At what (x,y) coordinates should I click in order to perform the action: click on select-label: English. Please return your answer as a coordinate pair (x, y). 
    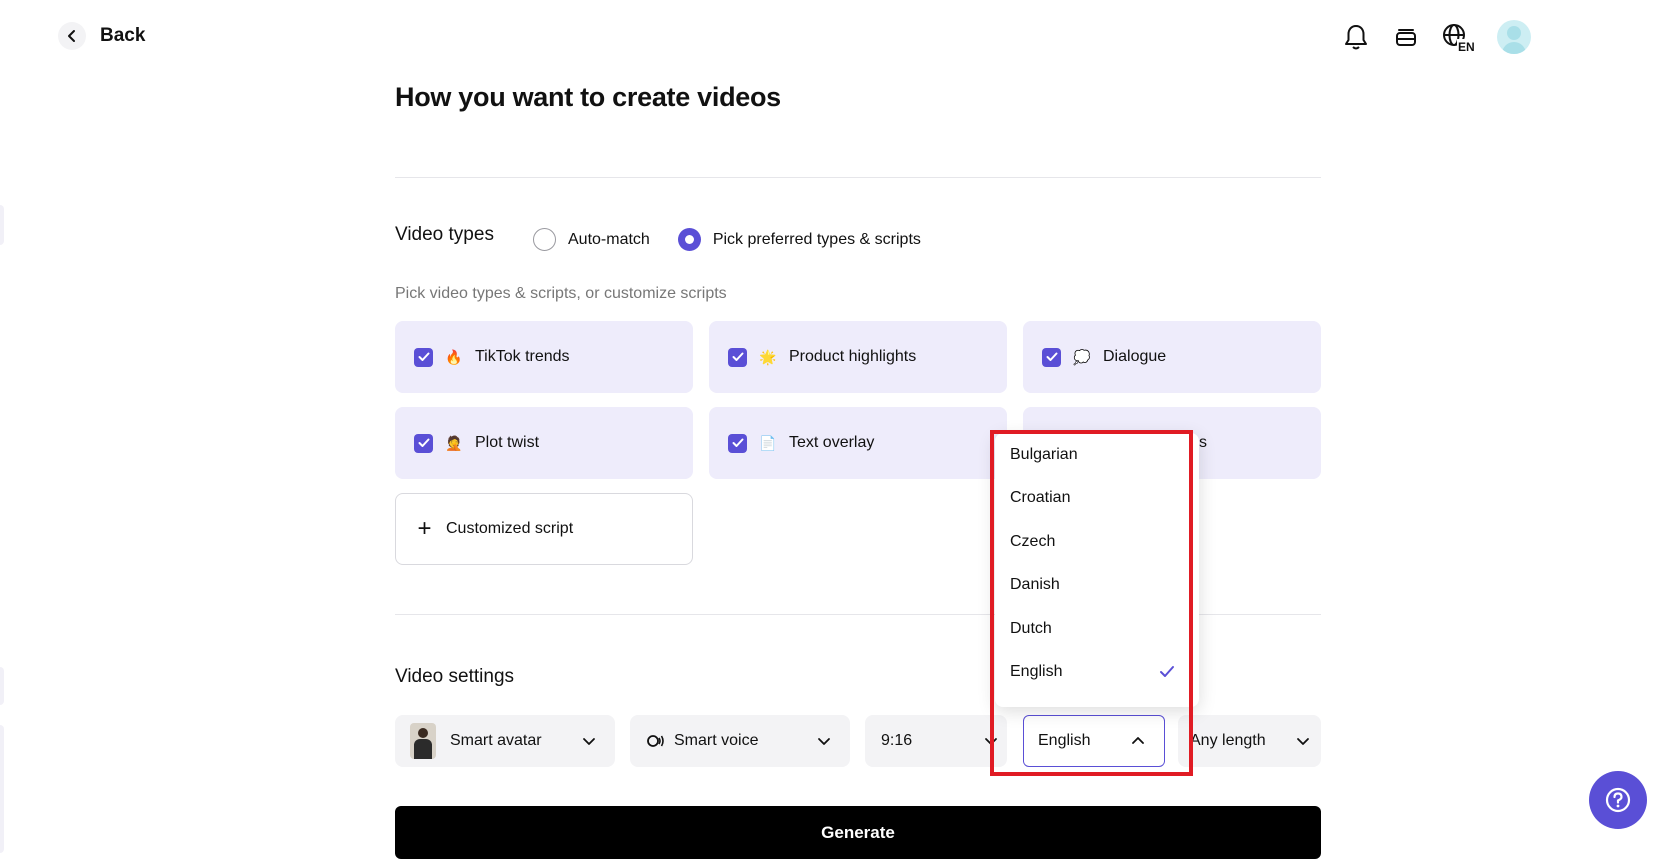
    Looking at the image, I should click on (1064, 740).